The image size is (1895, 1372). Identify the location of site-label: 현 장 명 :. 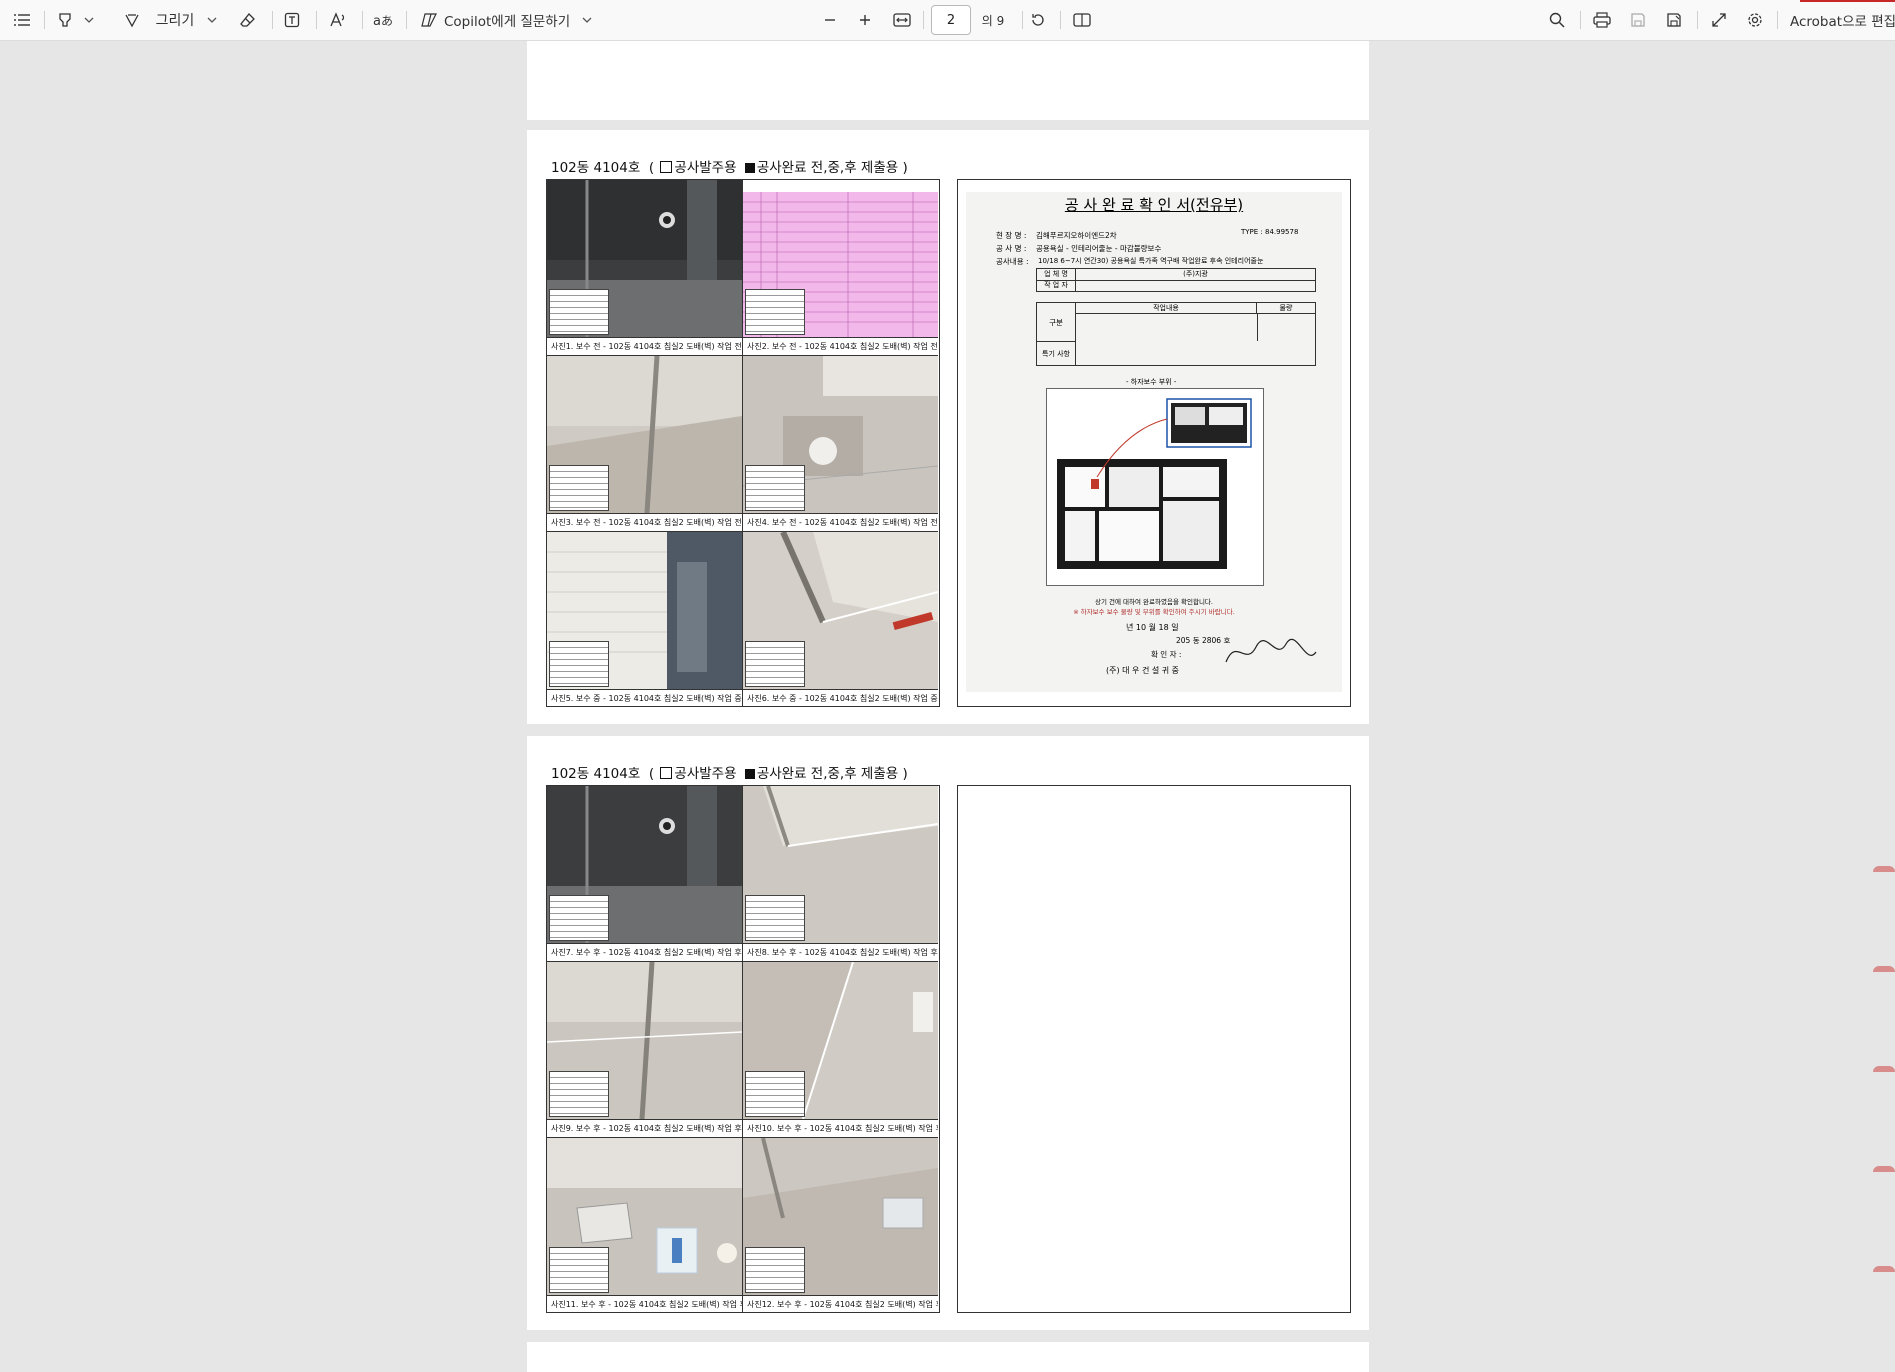
(1011, 235).